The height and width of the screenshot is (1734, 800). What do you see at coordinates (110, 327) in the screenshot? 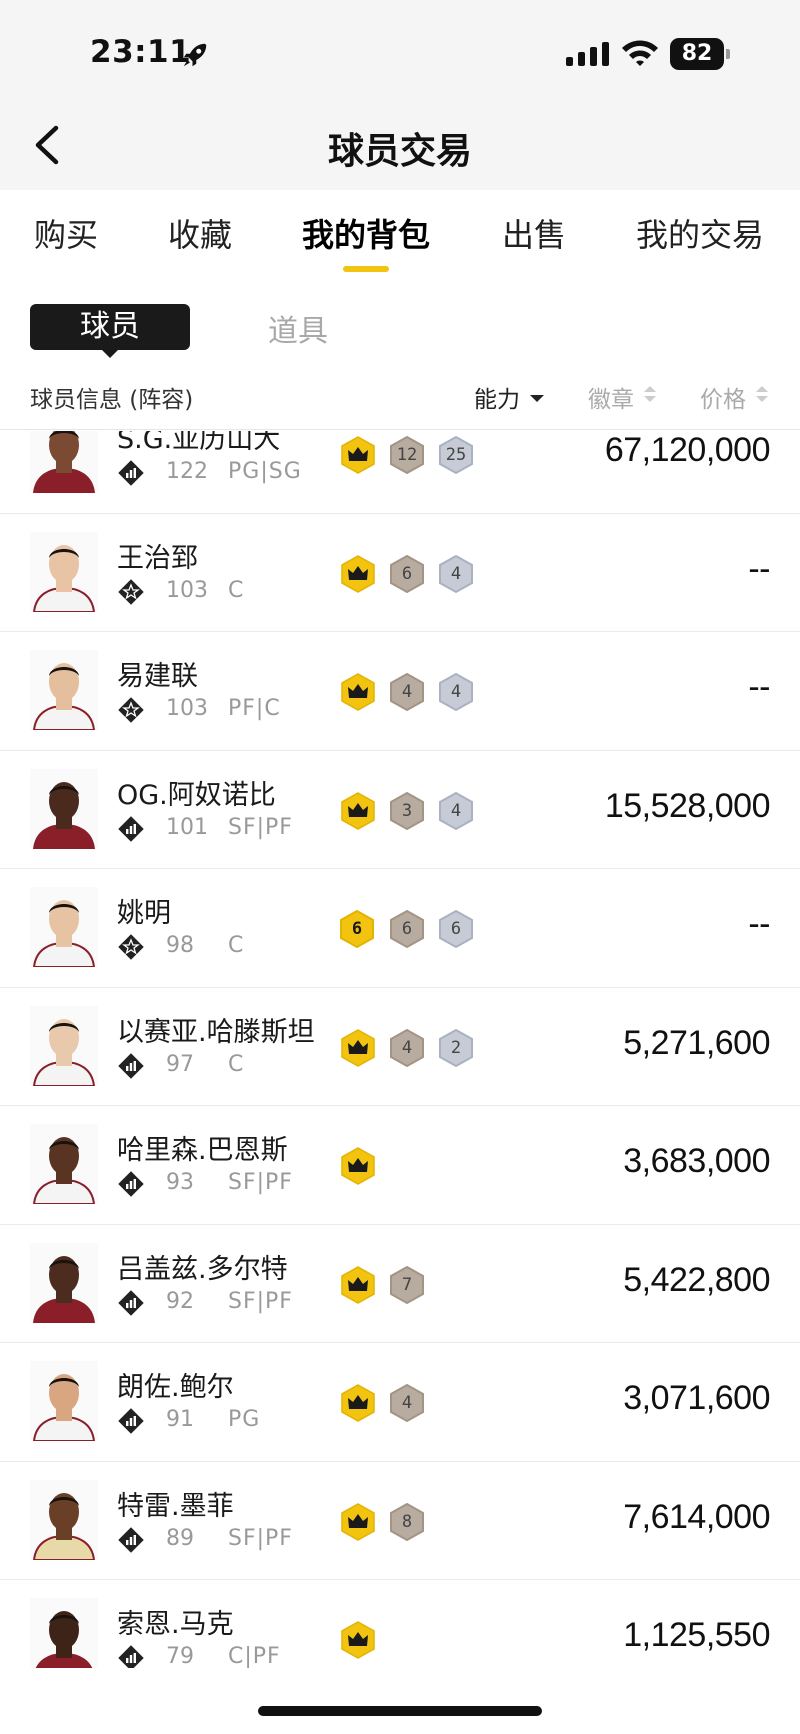
I see `segment-players: 球员` at bounding box center [110, 327].